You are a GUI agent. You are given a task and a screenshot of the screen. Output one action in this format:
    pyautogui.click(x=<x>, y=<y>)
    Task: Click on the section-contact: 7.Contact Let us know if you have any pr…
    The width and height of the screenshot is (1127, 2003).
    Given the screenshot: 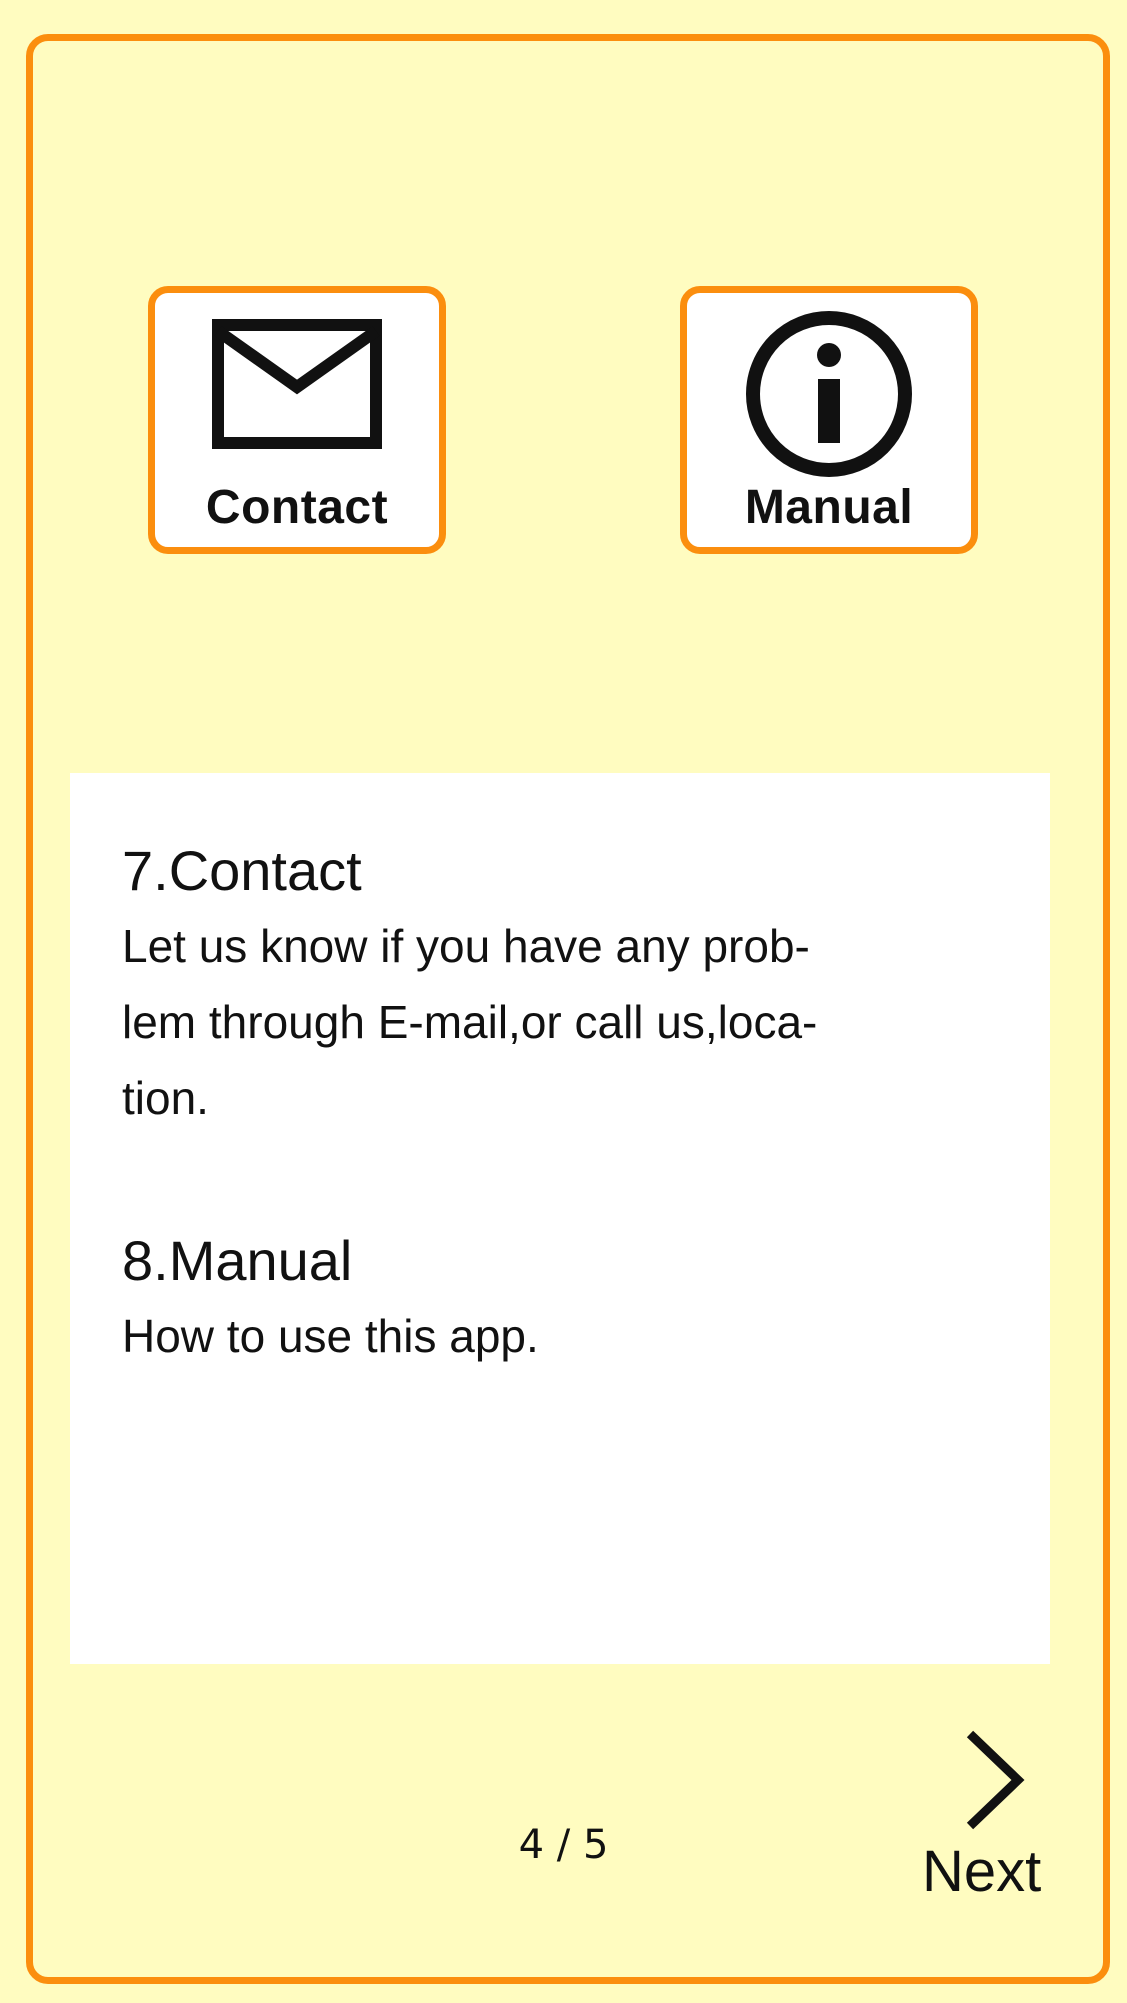 What is the action you would take?
    pyautogui.click(x=552, y=987)
    